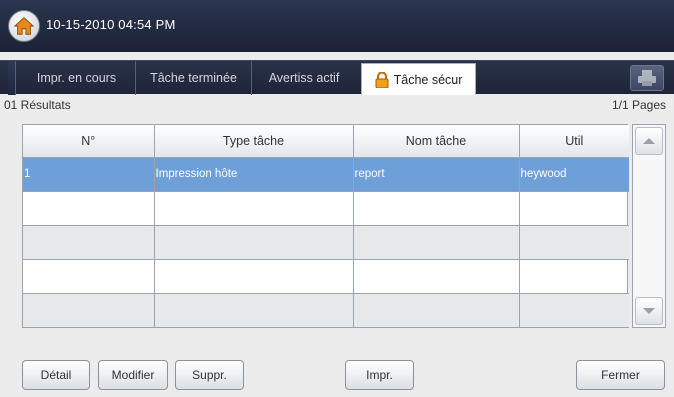  I want to click on page-indicator: 1/1 Pages, so click(638, 105).